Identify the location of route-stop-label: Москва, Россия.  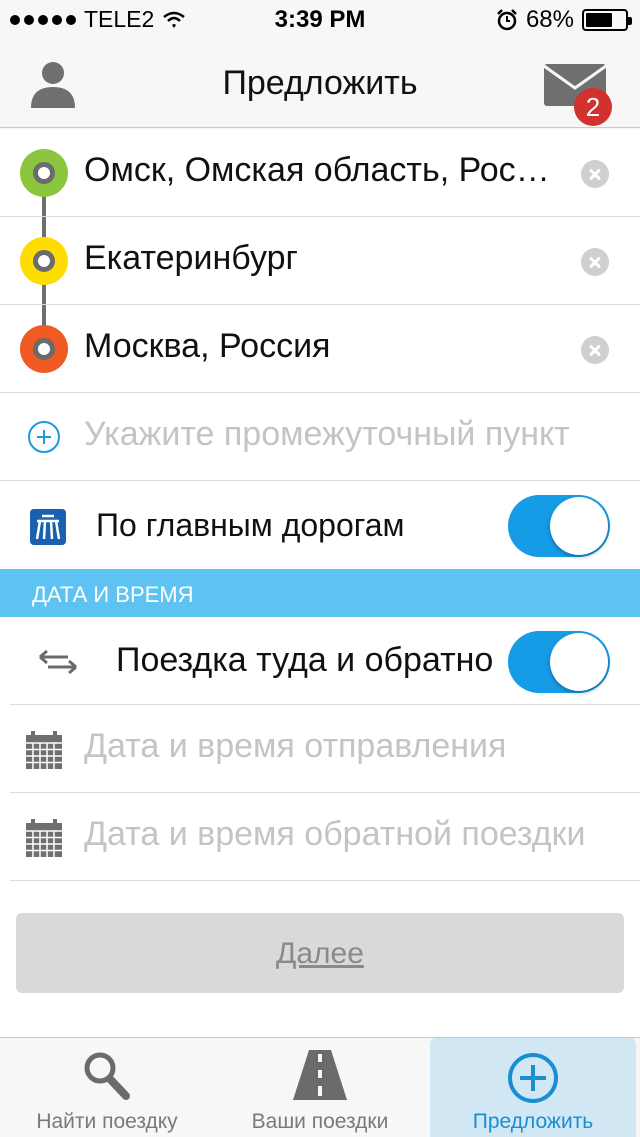
(324, 346).